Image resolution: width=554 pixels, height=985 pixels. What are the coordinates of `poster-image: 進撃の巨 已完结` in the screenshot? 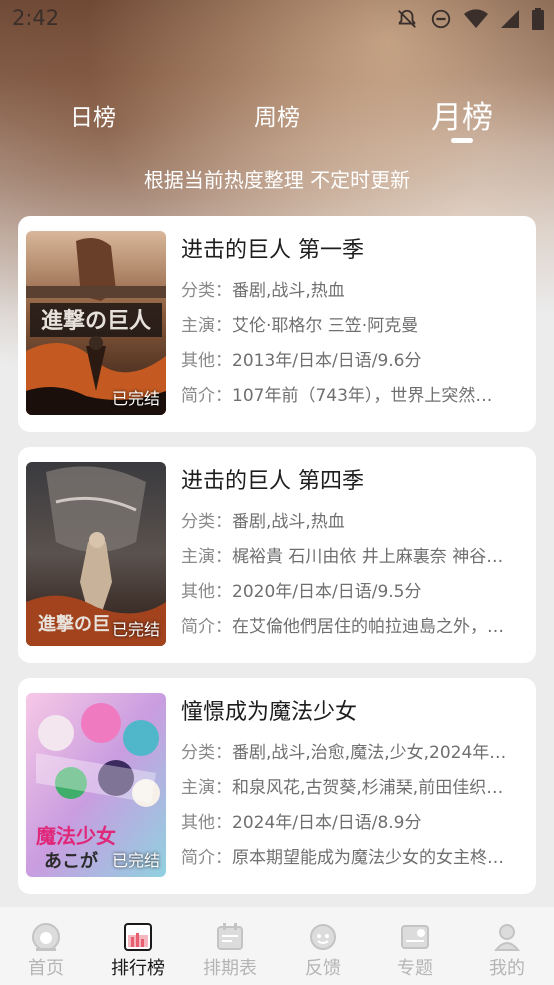 It's located at (96, 554).